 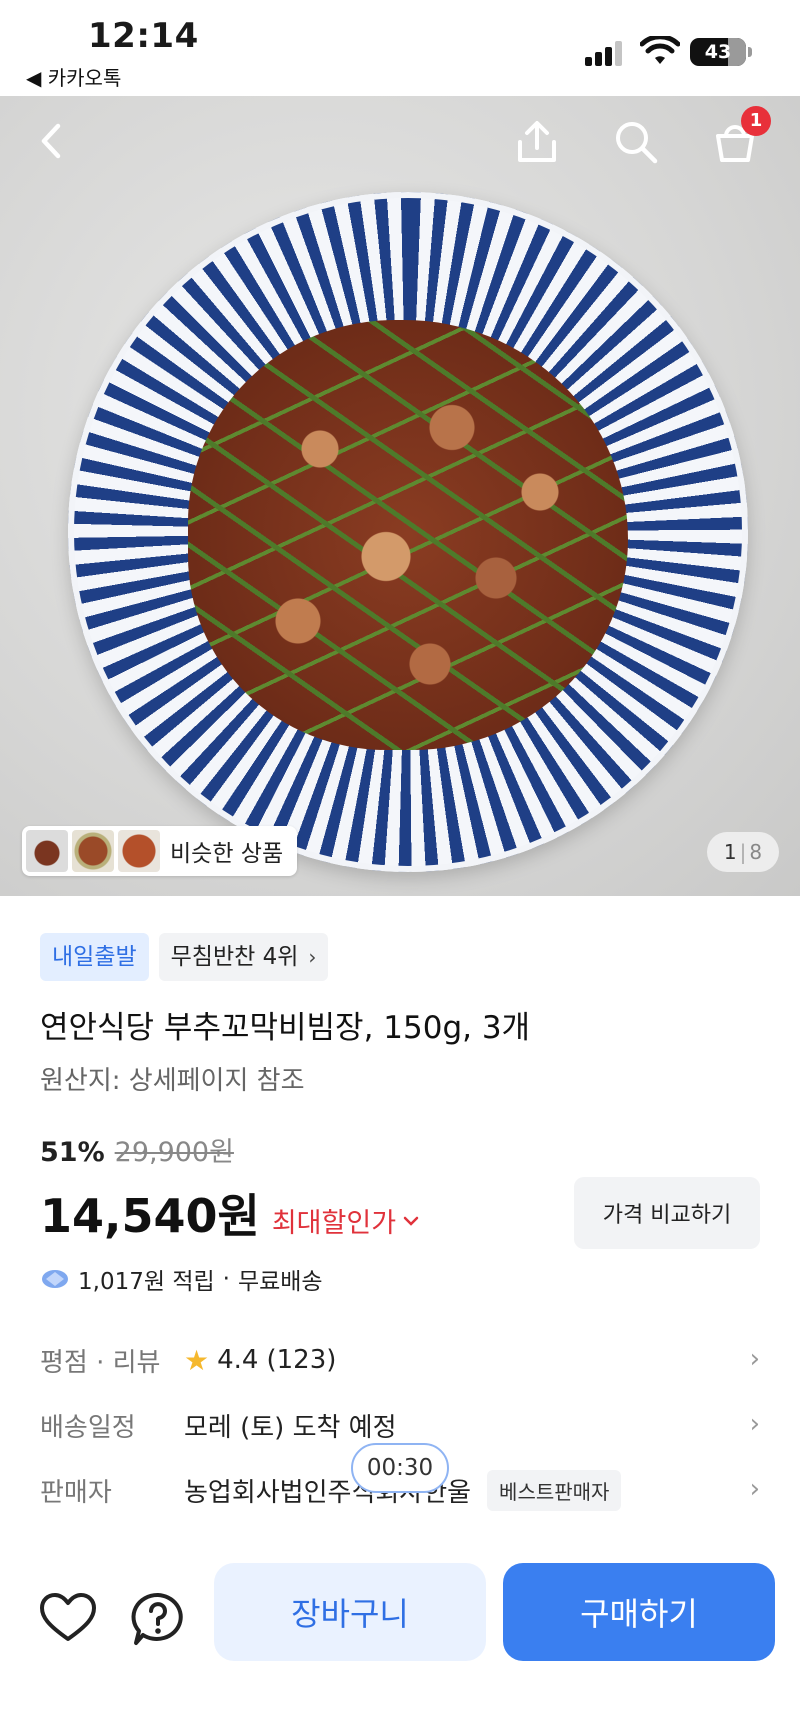 What do you see at coordinates (100, 1362) in the screenshot?
I see `rating-label: 평점 · 리뷰` at bounding box center [100, 1362].